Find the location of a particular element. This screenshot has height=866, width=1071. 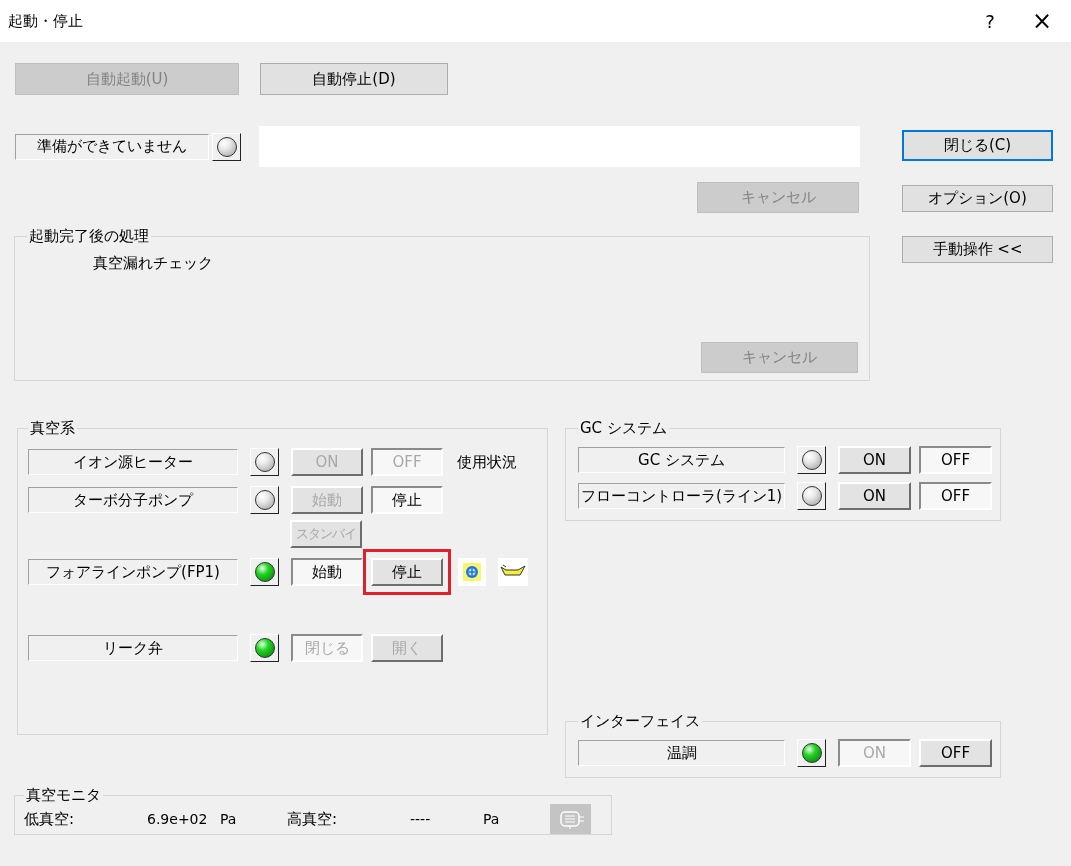

reading-value: 6.9e+02 is located at coordinates (178, 819).